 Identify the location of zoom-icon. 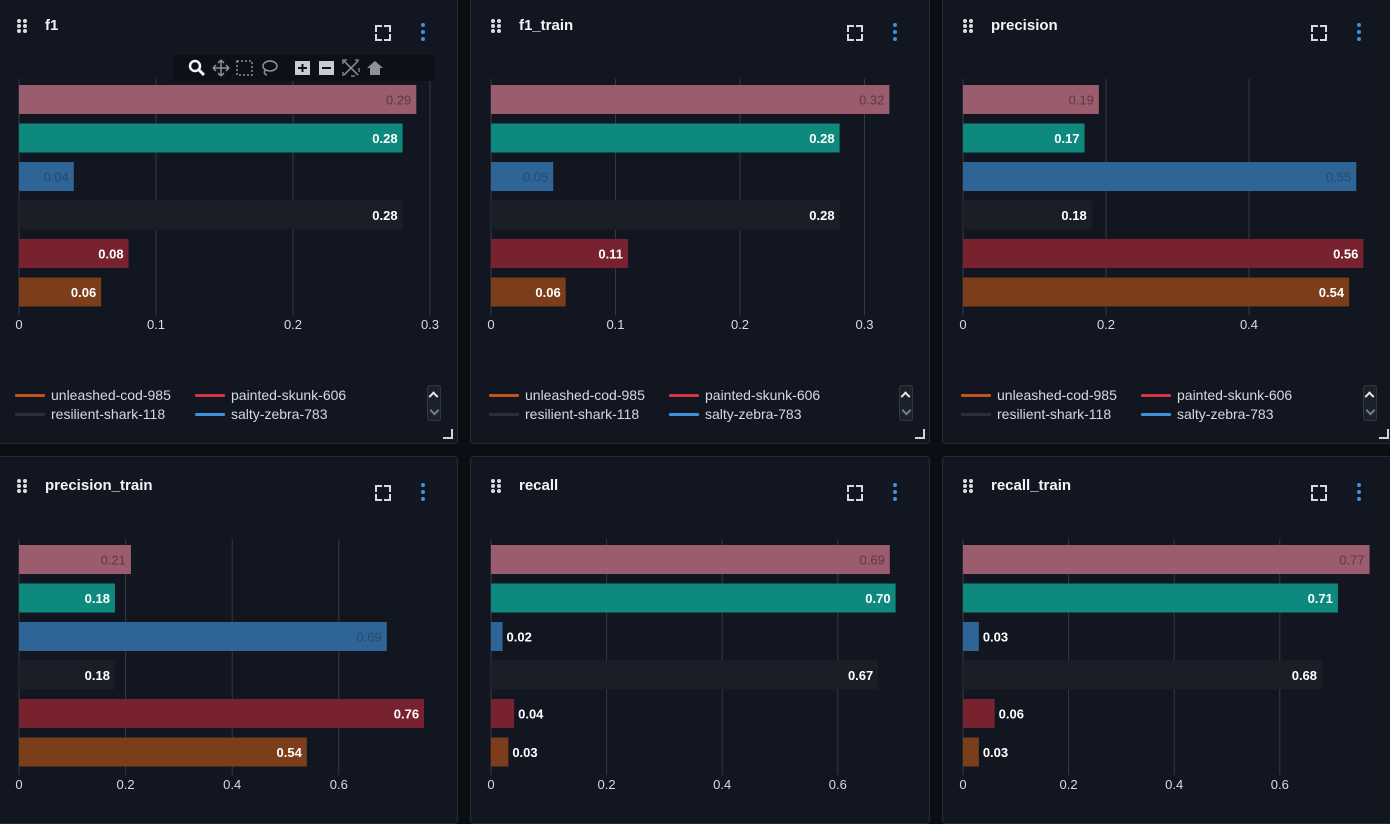
(197, 68).